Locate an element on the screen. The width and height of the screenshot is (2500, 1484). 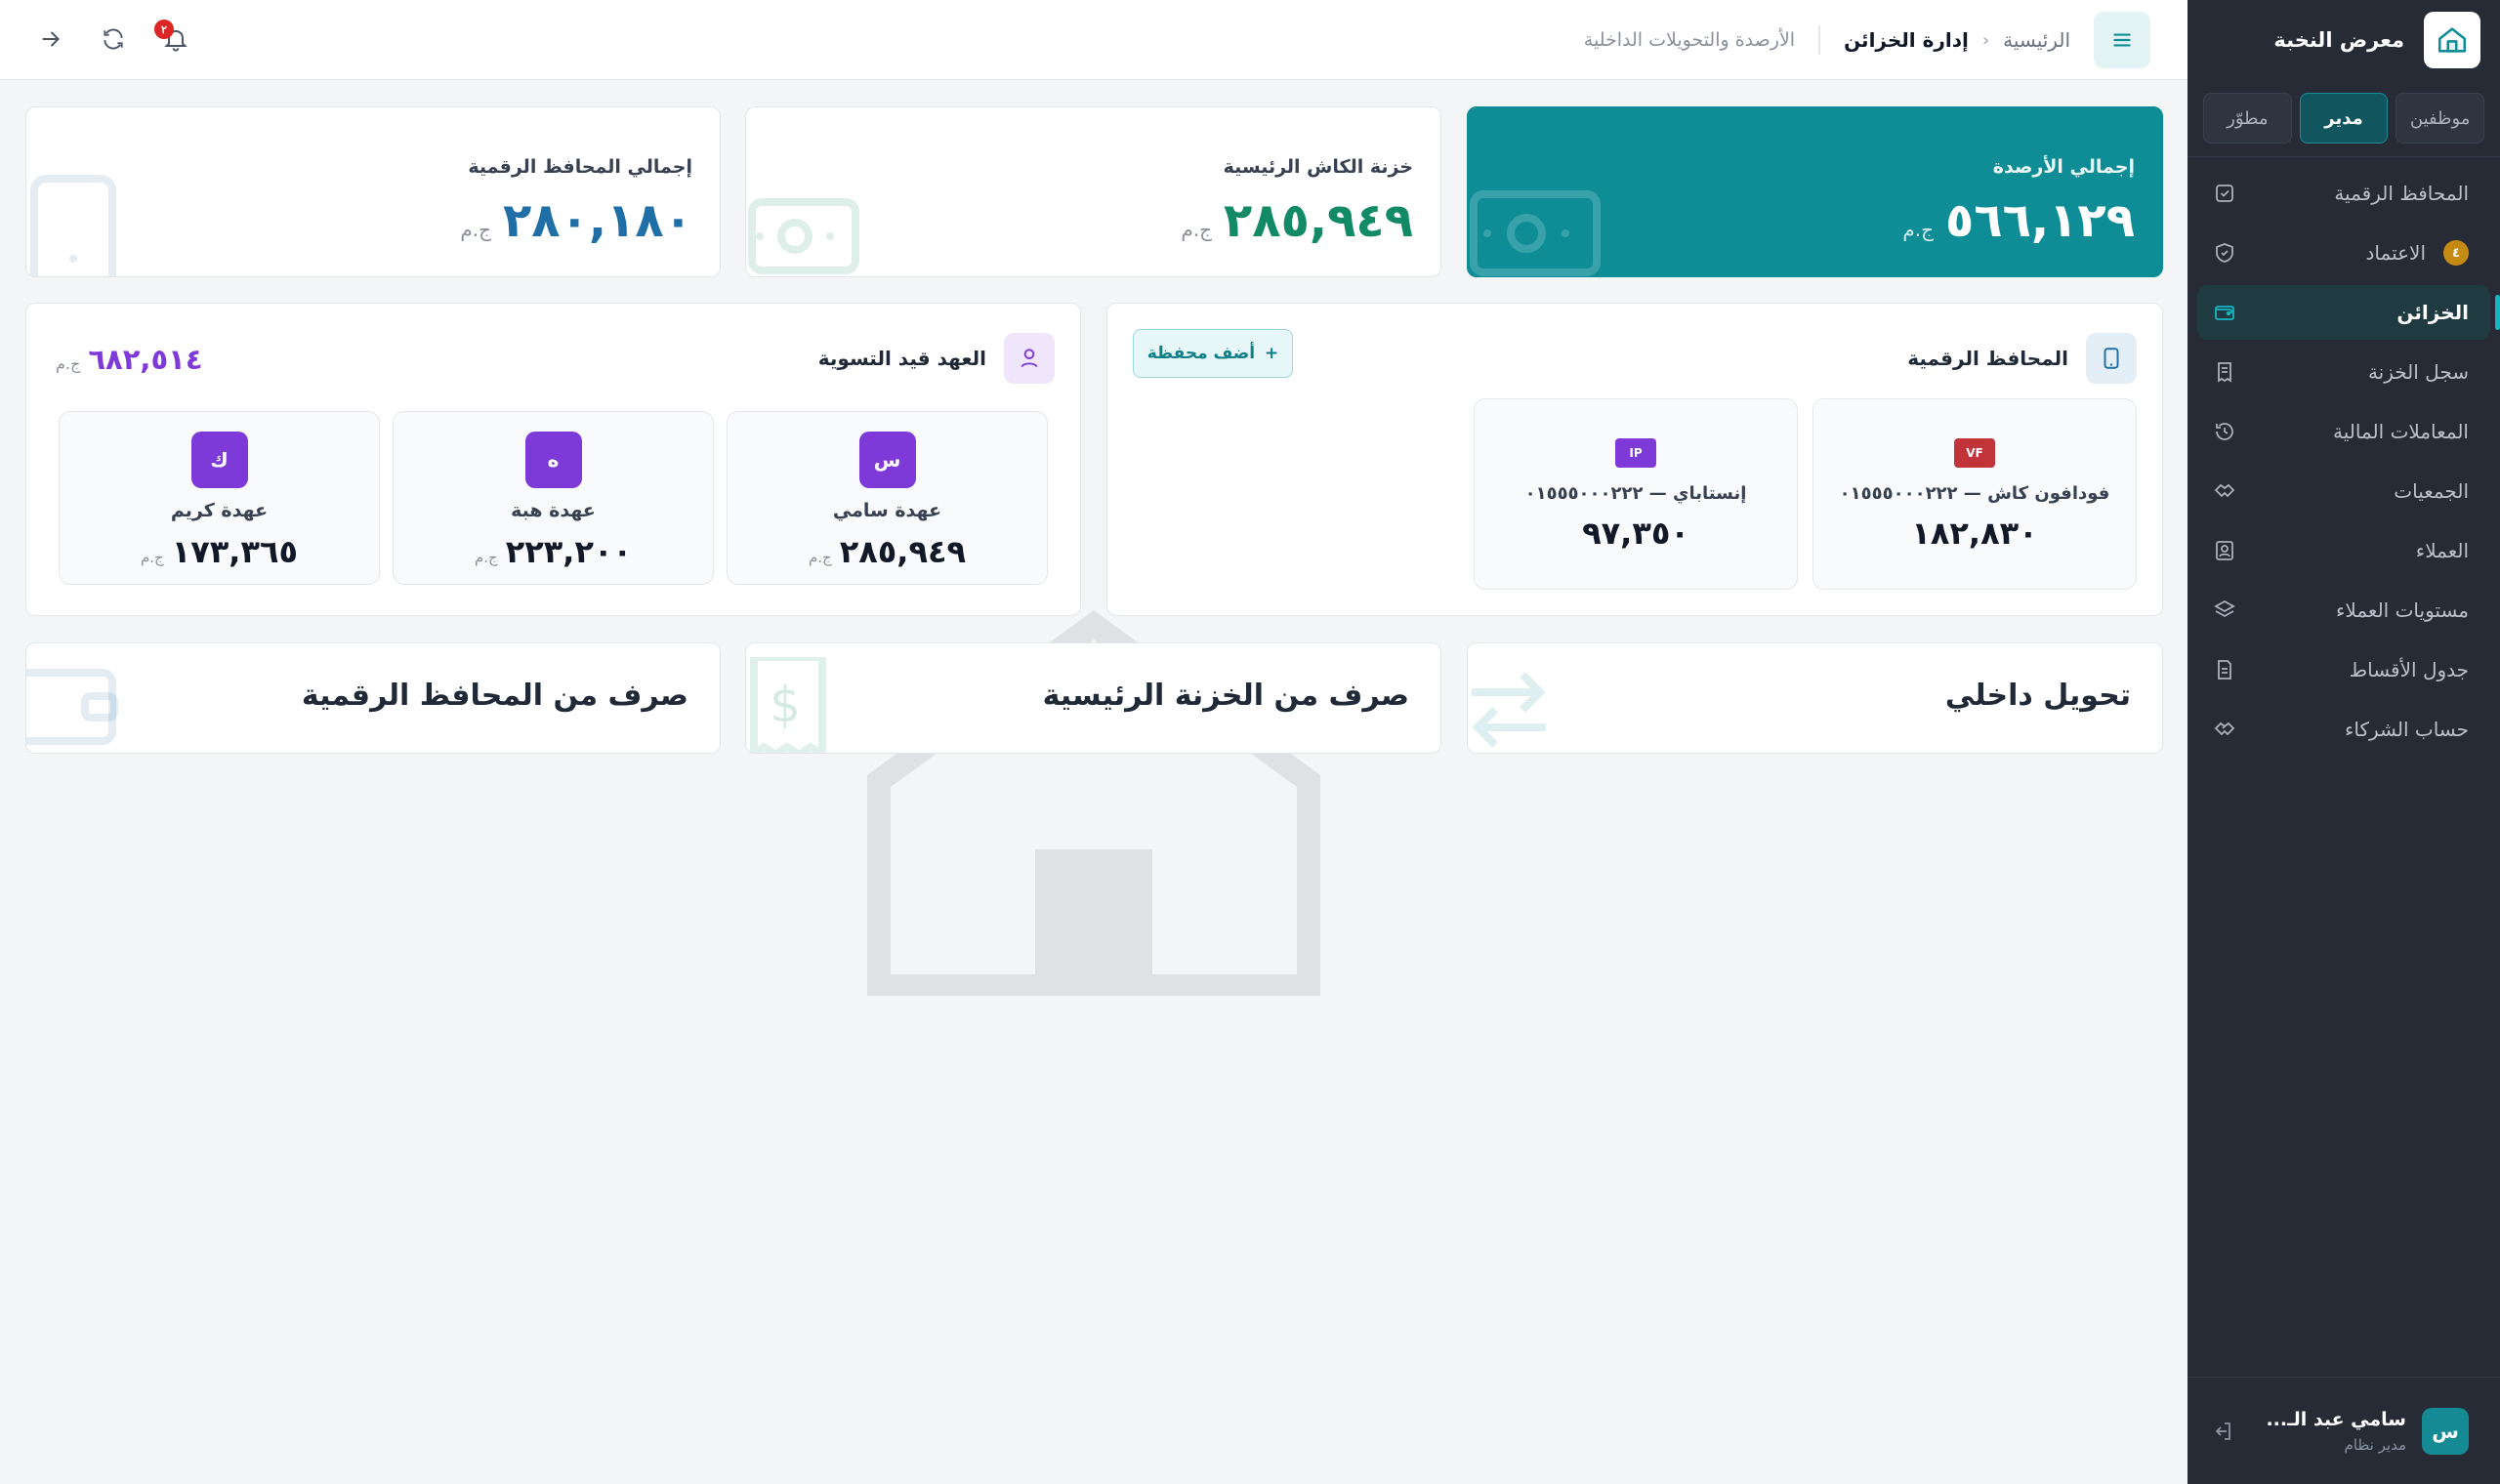
refresh-icon is located at coordinates (113, 39).